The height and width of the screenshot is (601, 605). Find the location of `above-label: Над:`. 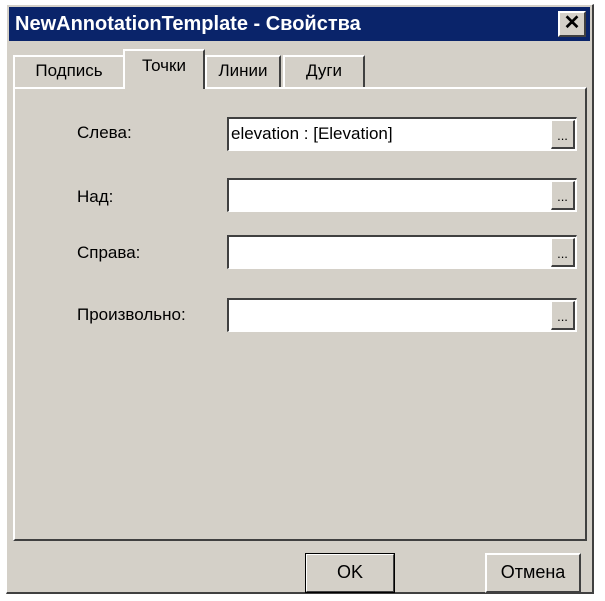

above-label: Над: is located at coordinates (95, 196).